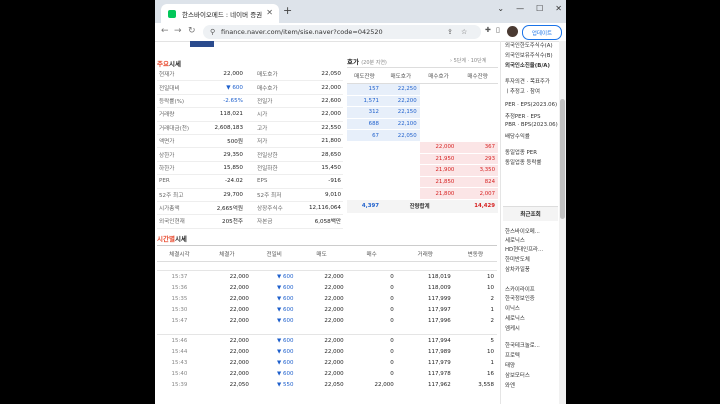 The height and width of the screenshot is (404, 720). What do you see at coordinates (558, 8) in the screenshot?
I see `close-icon: ✕` at bounding box center [558, 8].